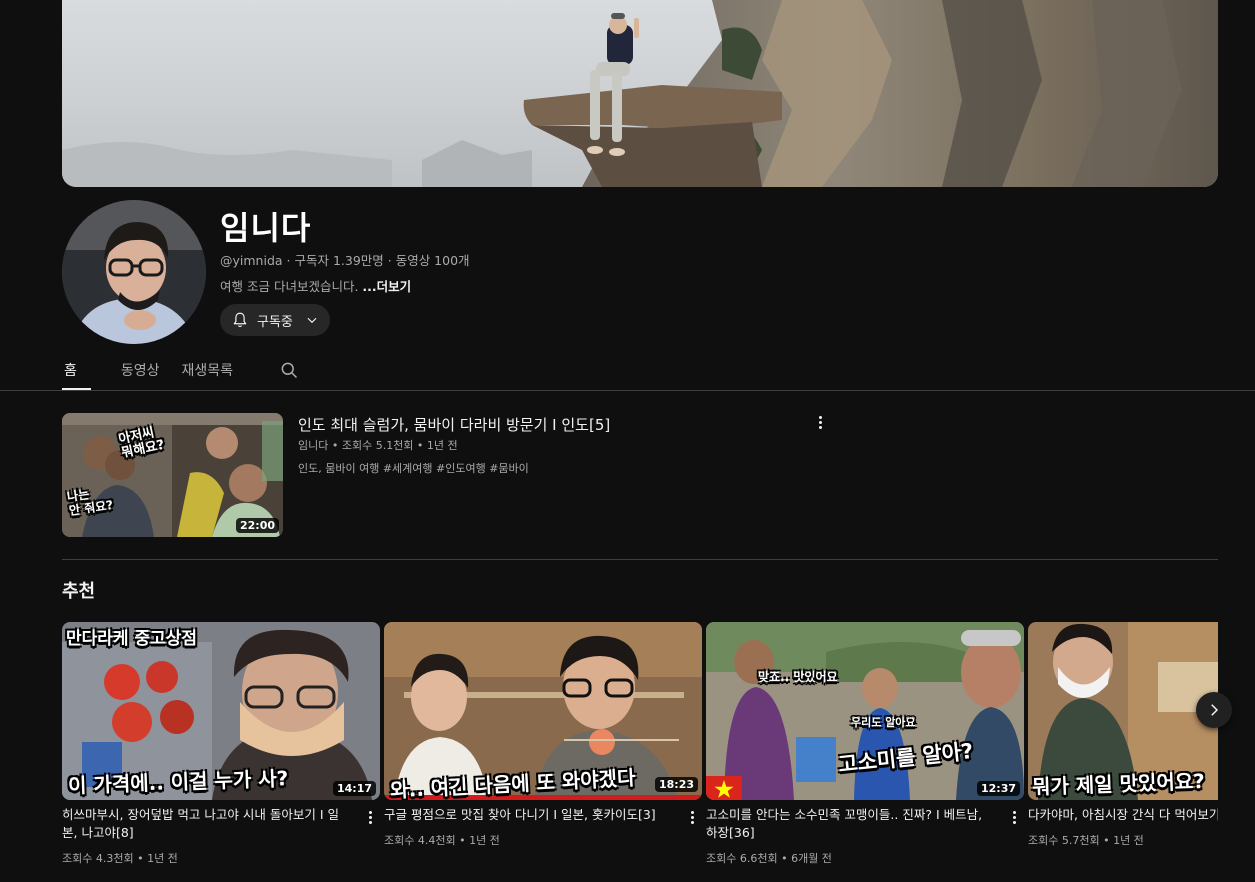 This screenshot has width=1255, height=882. What do you see at coordinates (543, 711) in the screenshot?
I see `video-thumbnail: 와.. 여긴 다음에 또 와야겠다 18:23` at bounding box center [543, 711].